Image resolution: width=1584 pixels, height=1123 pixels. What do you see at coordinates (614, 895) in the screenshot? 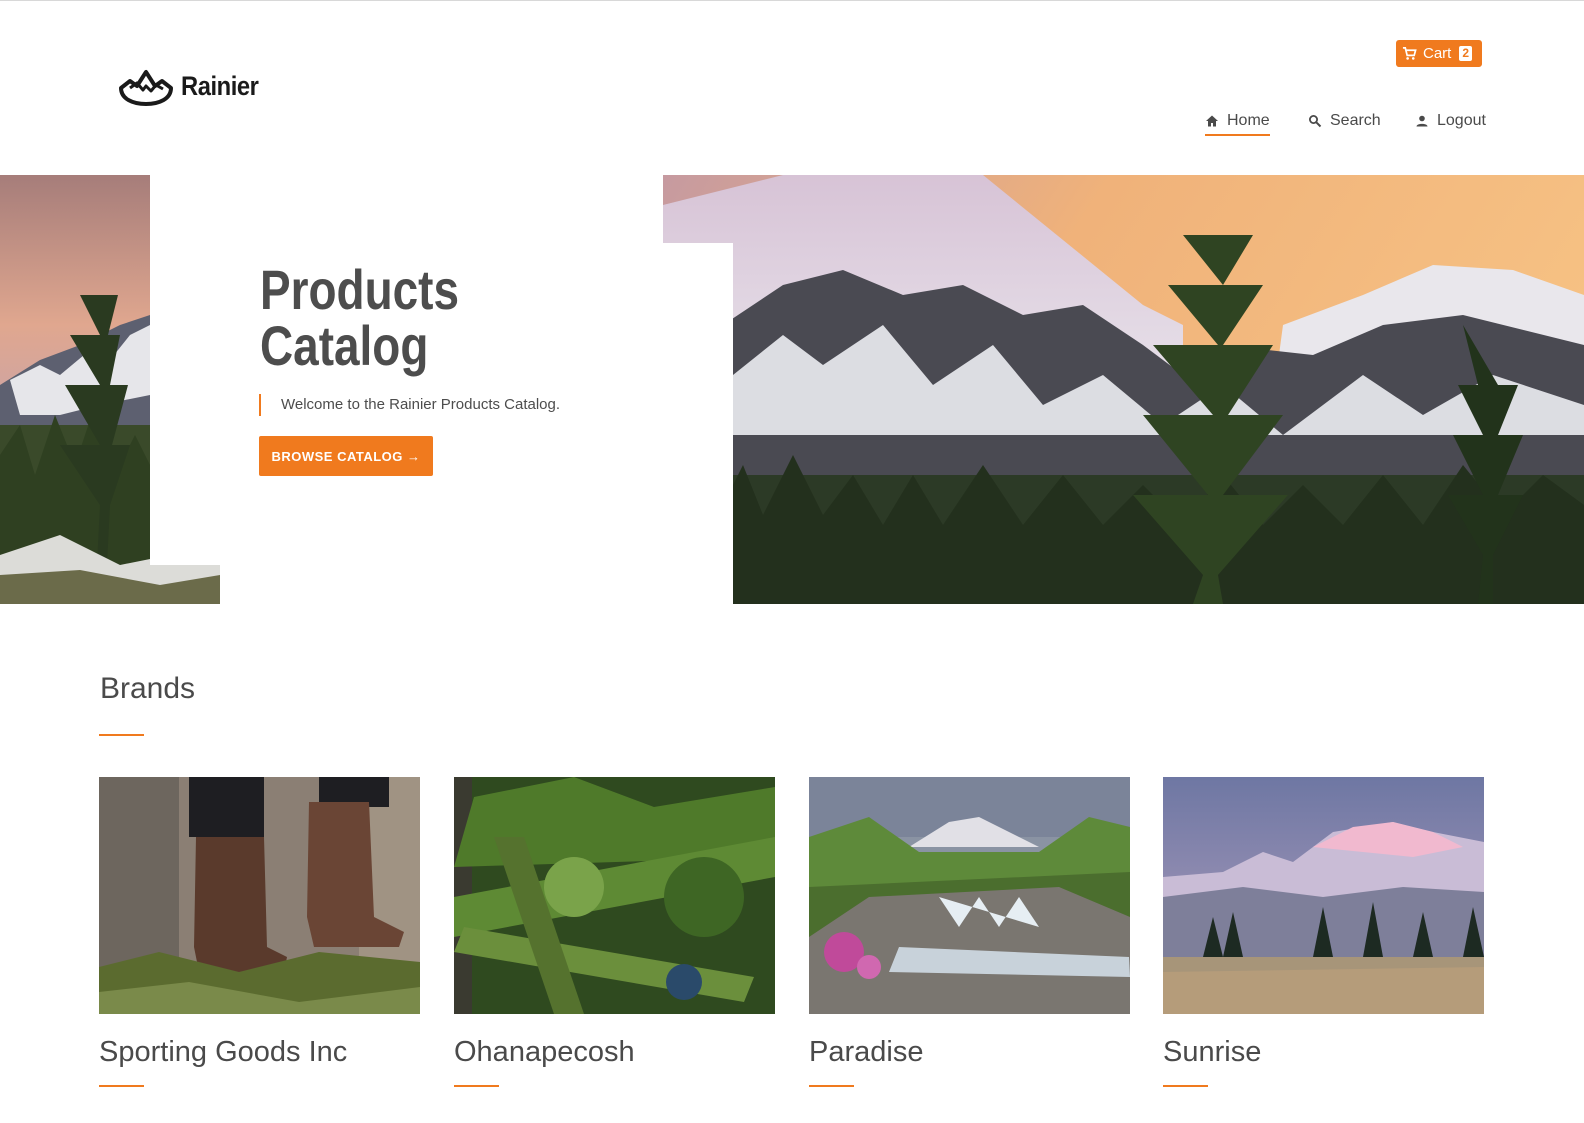
I see `mossy-forest-photo` at bounding box center [614, 895].